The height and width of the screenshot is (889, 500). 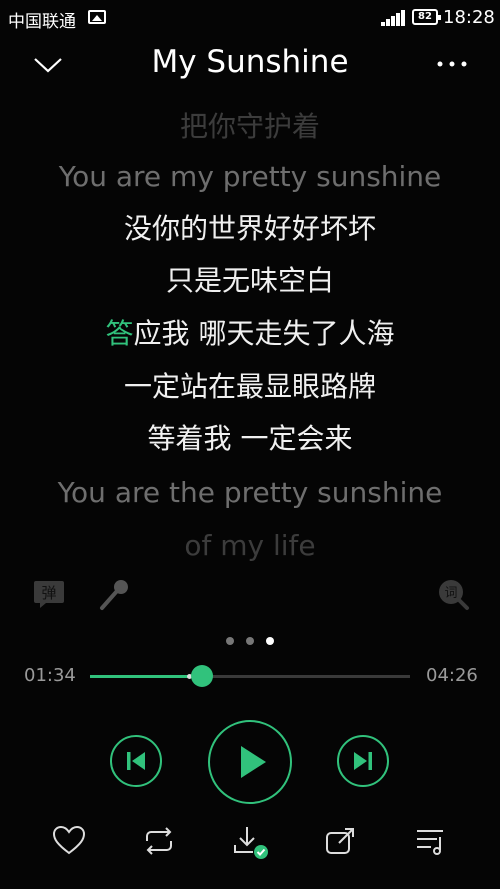 What do you see at coordinates (249, 228) in the screenshot?
I see `lyric-line: 没你的世界好好坏坏` at bounding box center [249, 228].